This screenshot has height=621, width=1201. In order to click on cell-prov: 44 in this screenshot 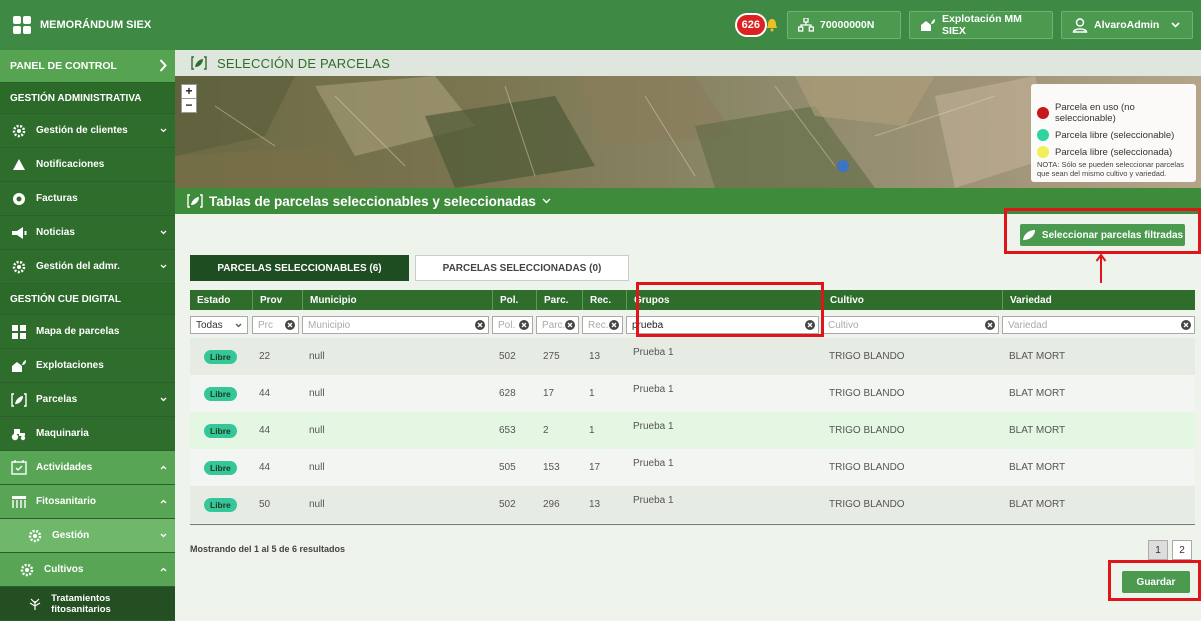, I will do `click(265, 430)`.